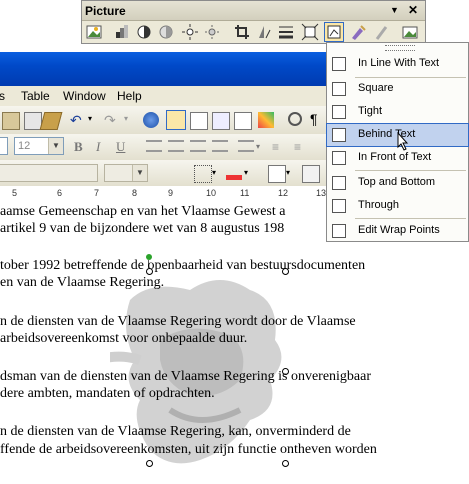 This screenshot has height=484, width=469. Describe the element at coordinates (84, 96) in the screenshot. I see `menu-item-window: Window` at that location.